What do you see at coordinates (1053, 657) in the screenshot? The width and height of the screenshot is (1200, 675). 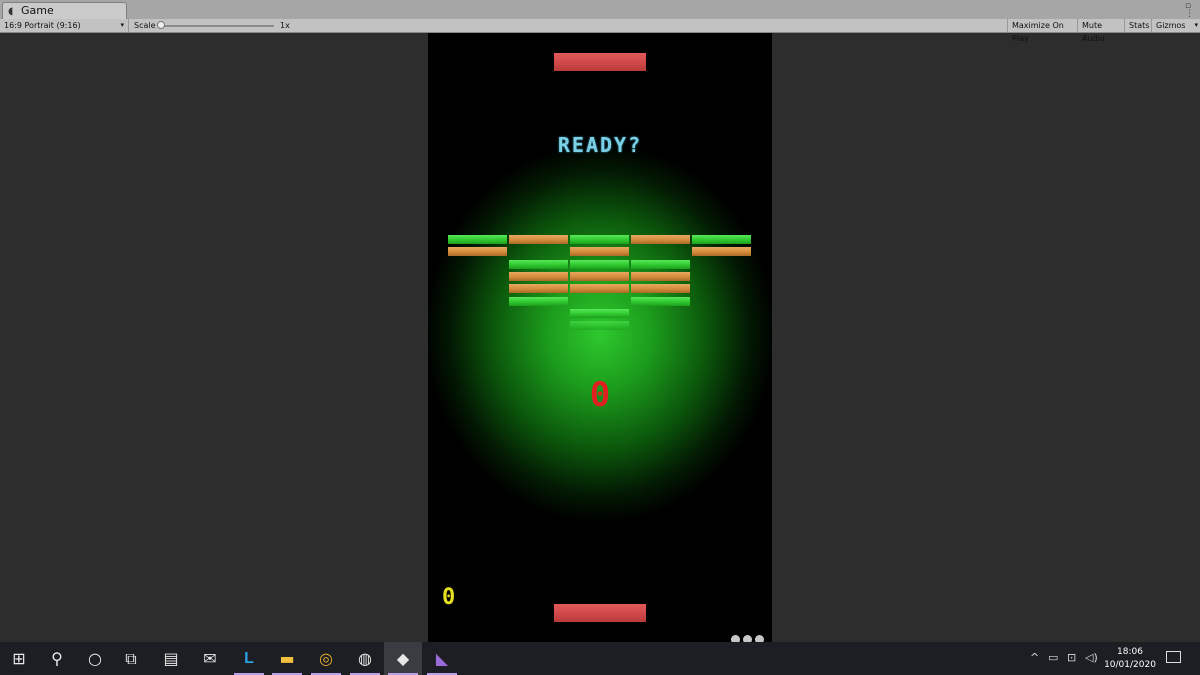 I see `battery-icon: ▭` at bounding box center [1053, 657].